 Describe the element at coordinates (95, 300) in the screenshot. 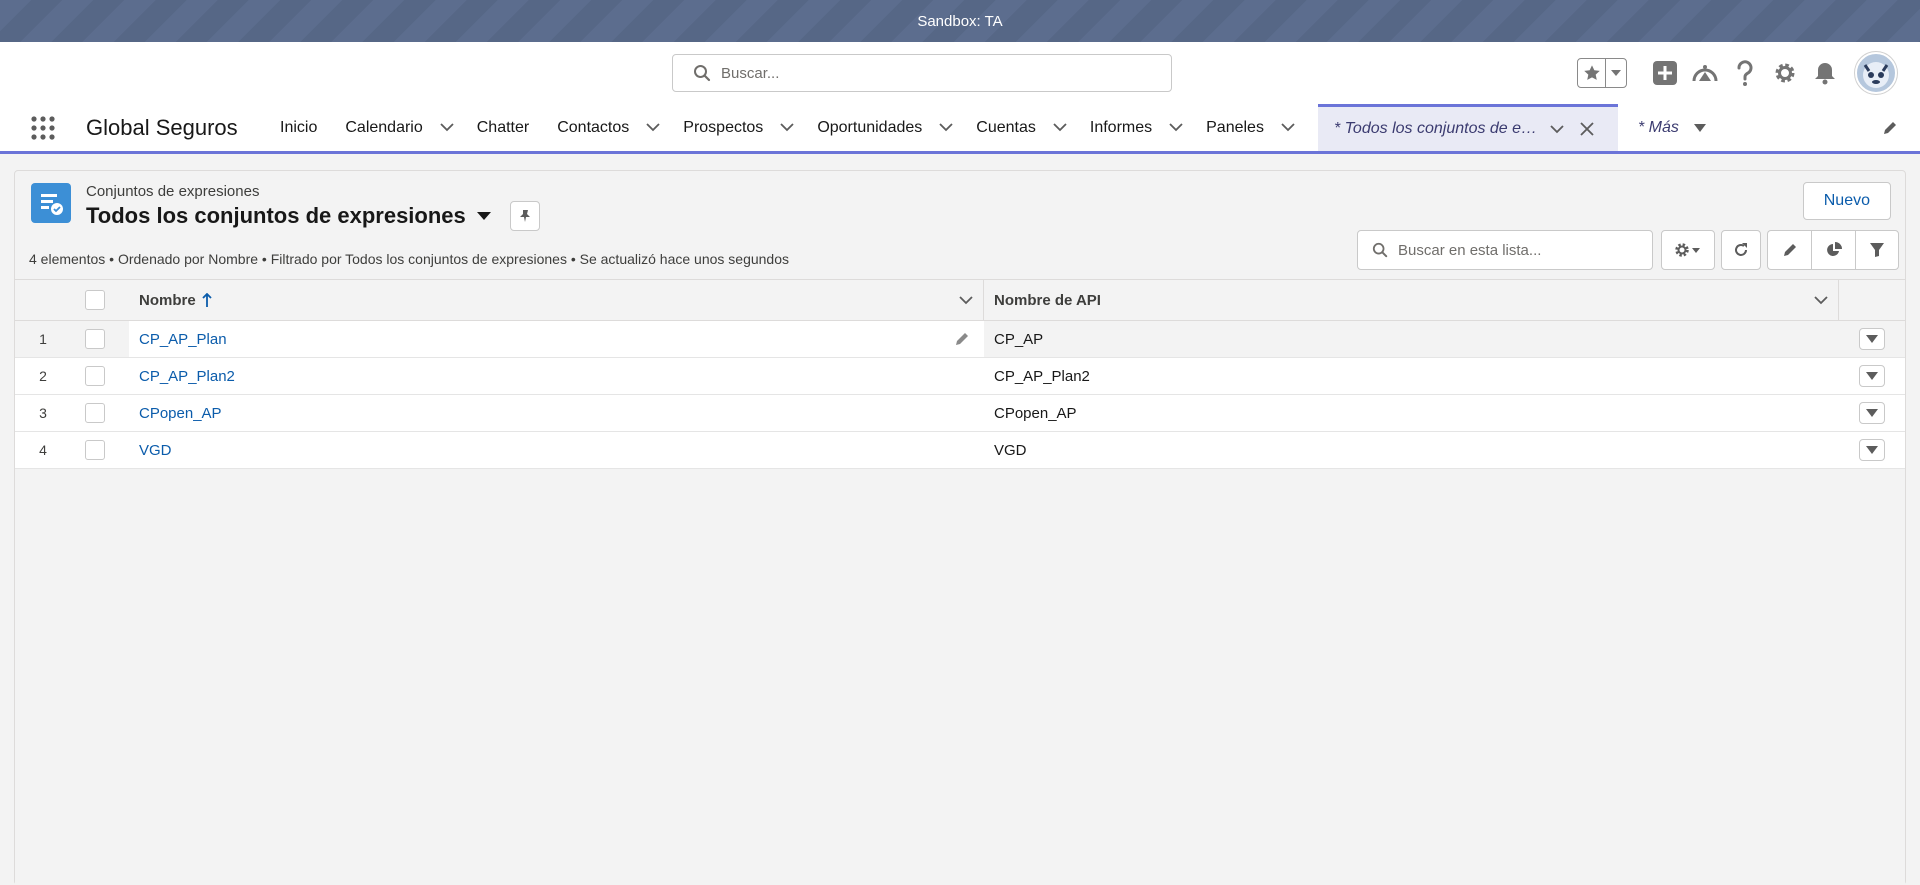

I see `select-all-checkbox` at that location.